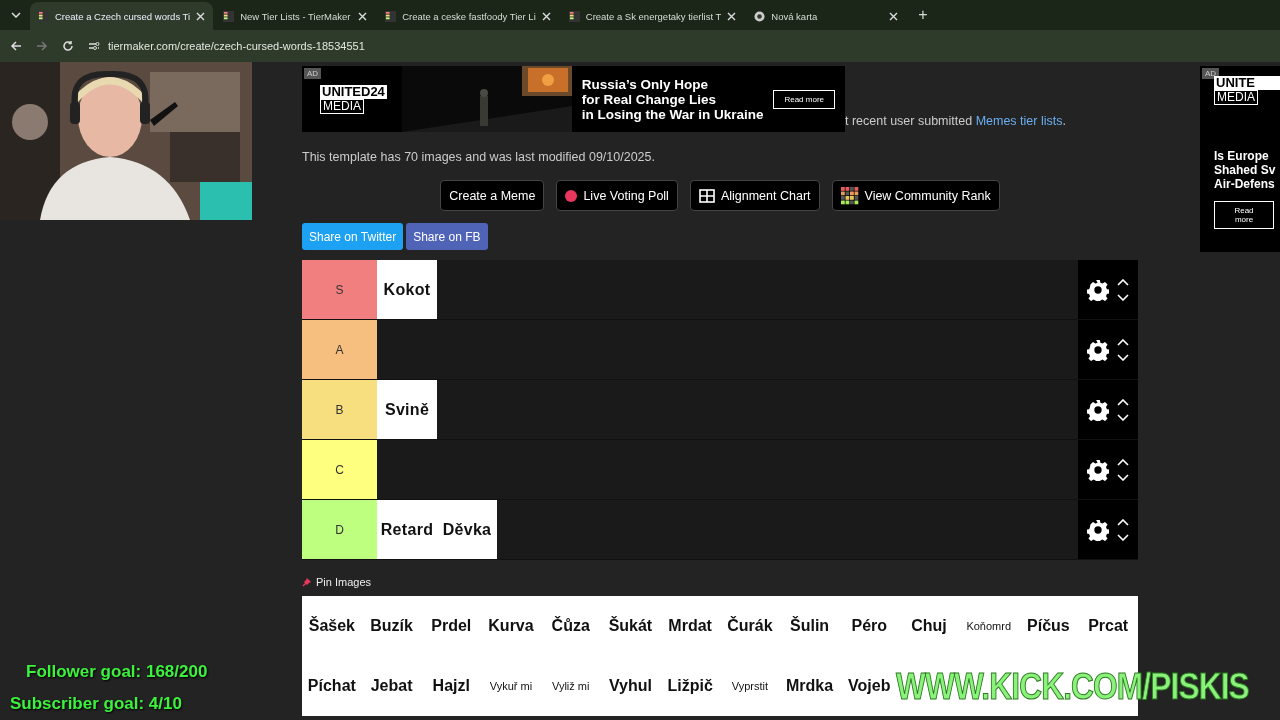 The image size is (1280, 720). What do you see at coordinates (795, 16) in the screenshot?
I see `tab-title: Nová karta` at bounding box center [795, 16].